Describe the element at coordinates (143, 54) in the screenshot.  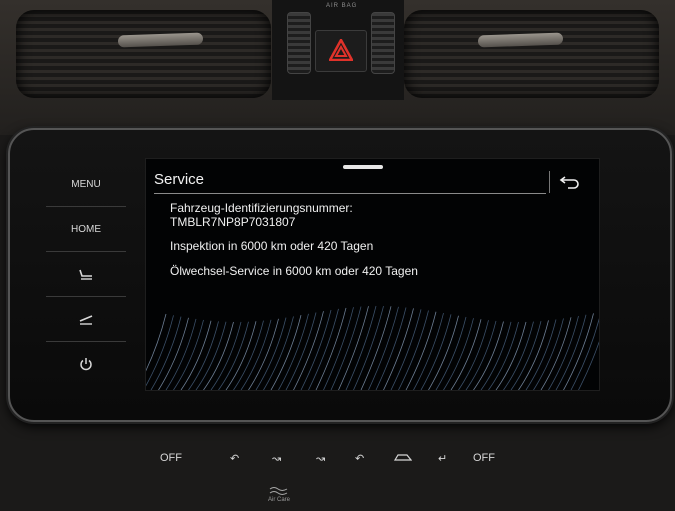
I see `left-air-vent` at that location.